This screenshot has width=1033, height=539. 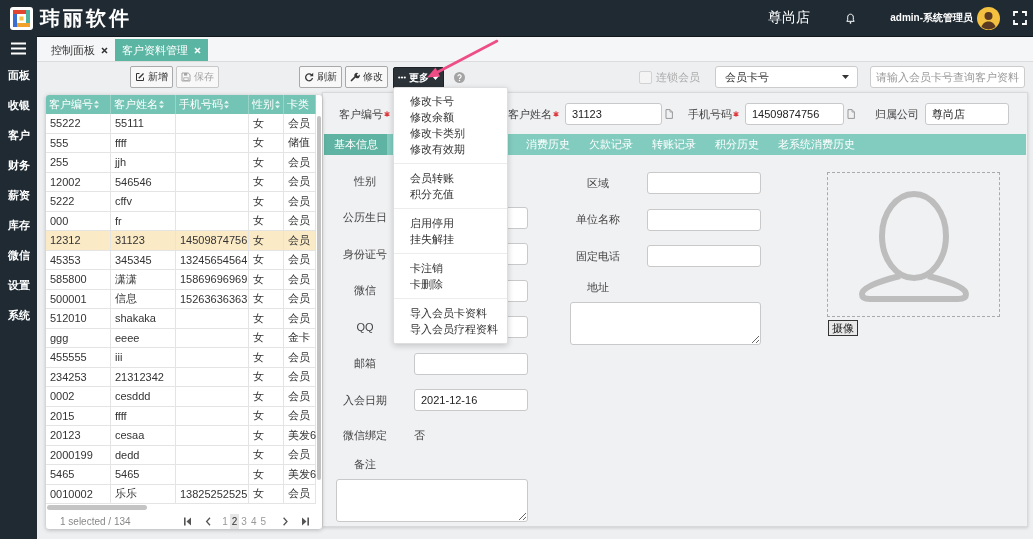 I want to click on sidebar-item: 薪资, so click(x=18, y=195).